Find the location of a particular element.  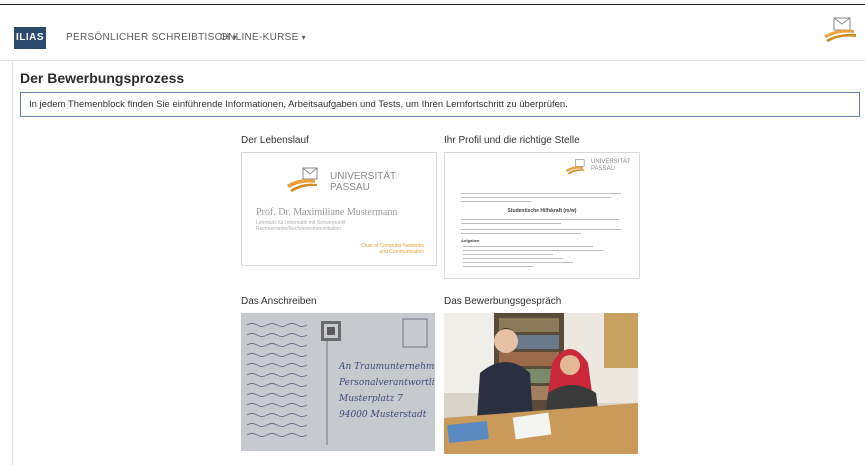

tile-title-anschreiben: Das Anschreiben is located at coordinates (279, 301).